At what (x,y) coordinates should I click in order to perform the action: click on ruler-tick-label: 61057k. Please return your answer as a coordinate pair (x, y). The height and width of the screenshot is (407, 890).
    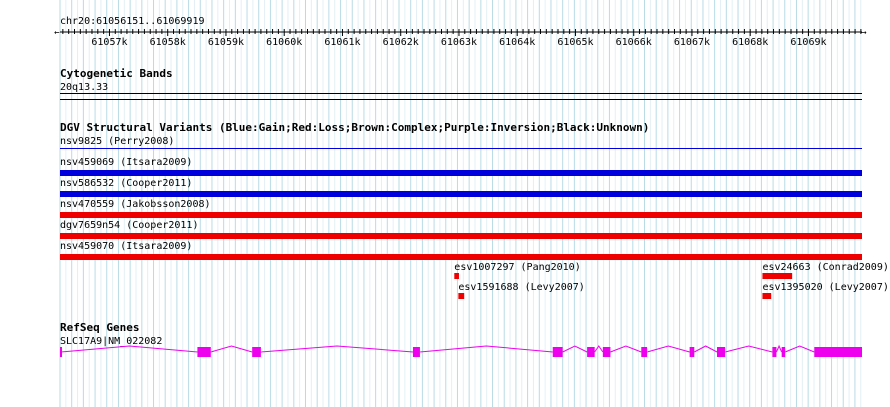
    Looking at the image, I should click on (109, 42).